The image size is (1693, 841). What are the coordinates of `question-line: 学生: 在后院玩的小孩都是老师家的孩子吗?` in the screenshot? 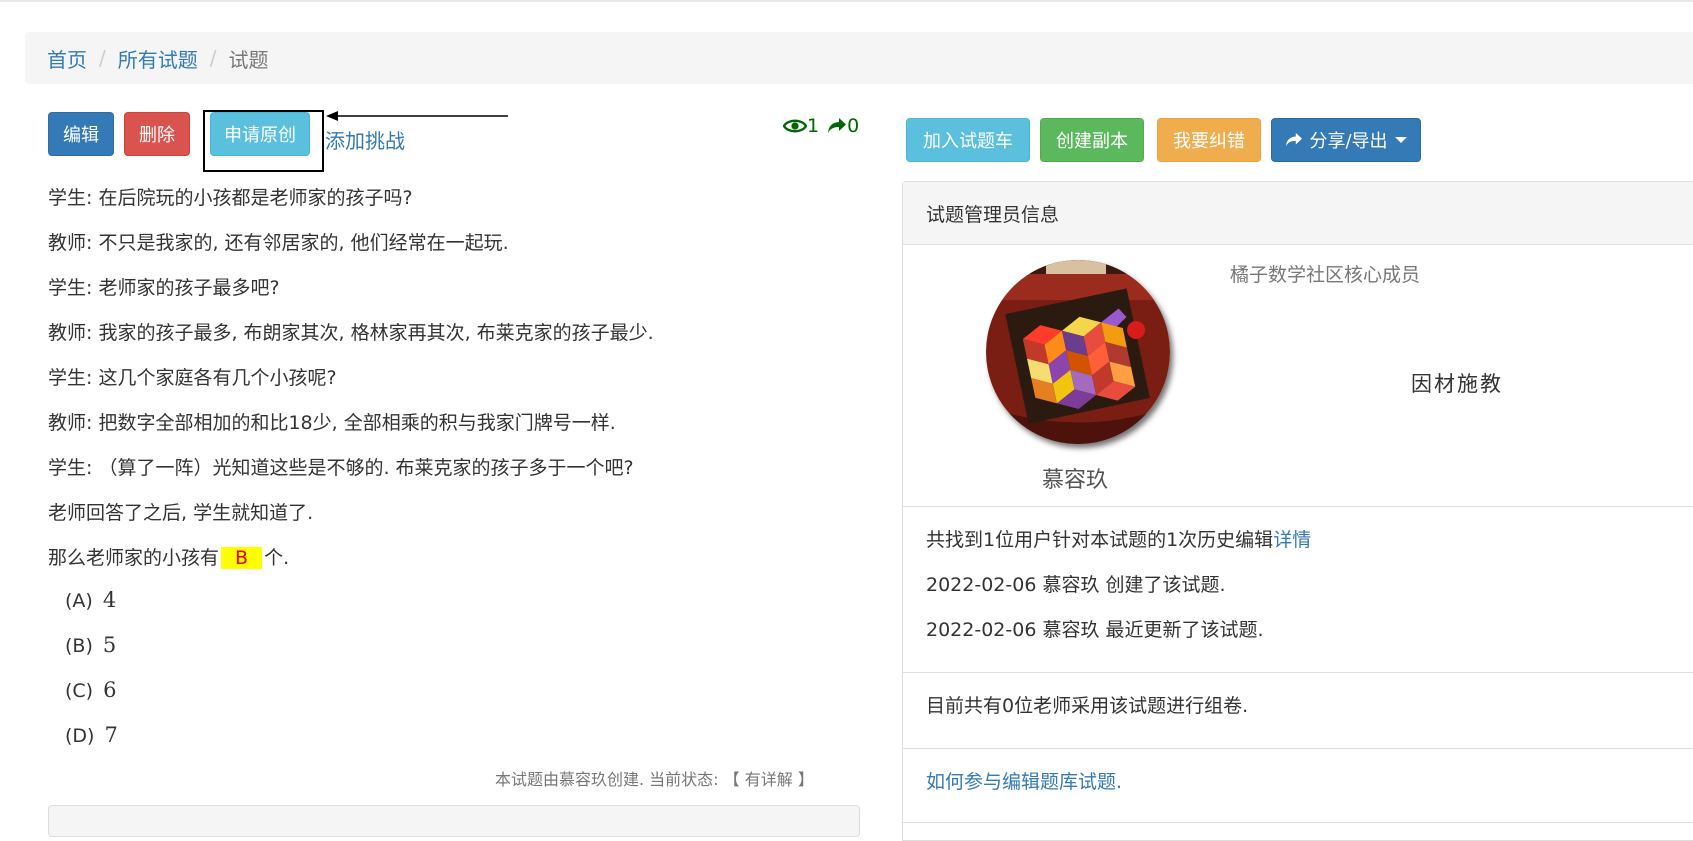 It's located at (230, 198).